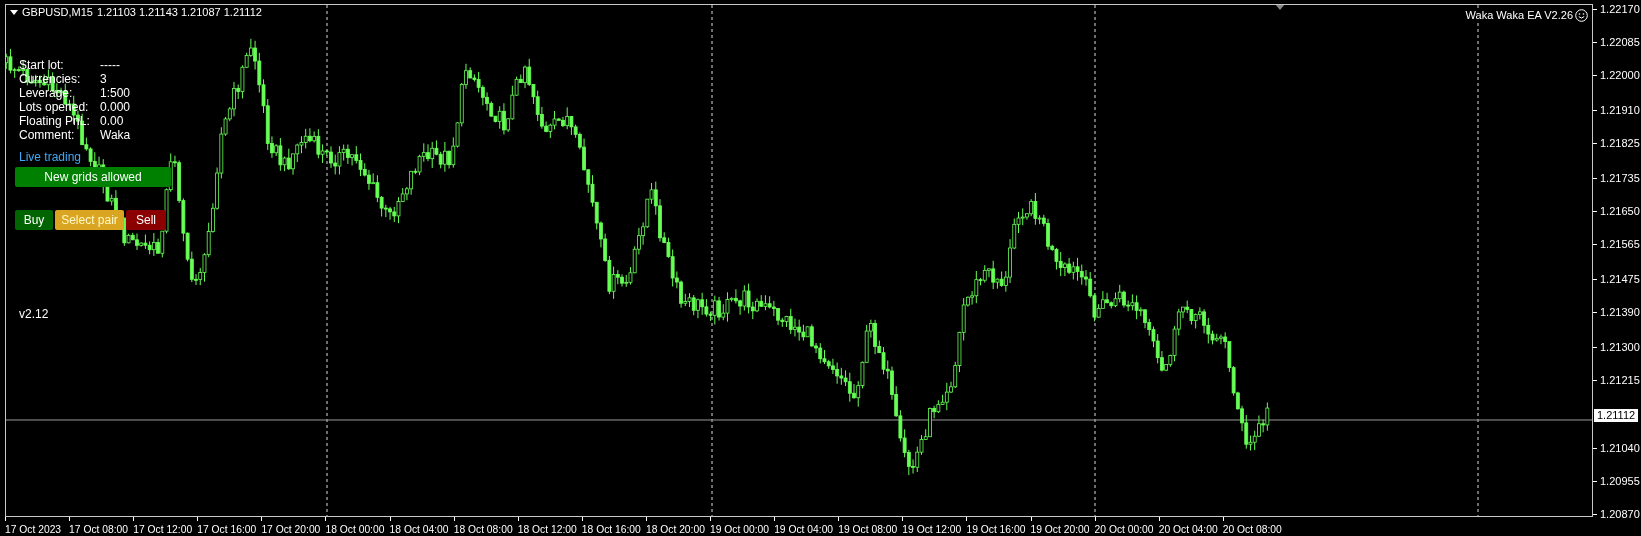  I want to click on shift-marker-icon, so click(1280, 7).